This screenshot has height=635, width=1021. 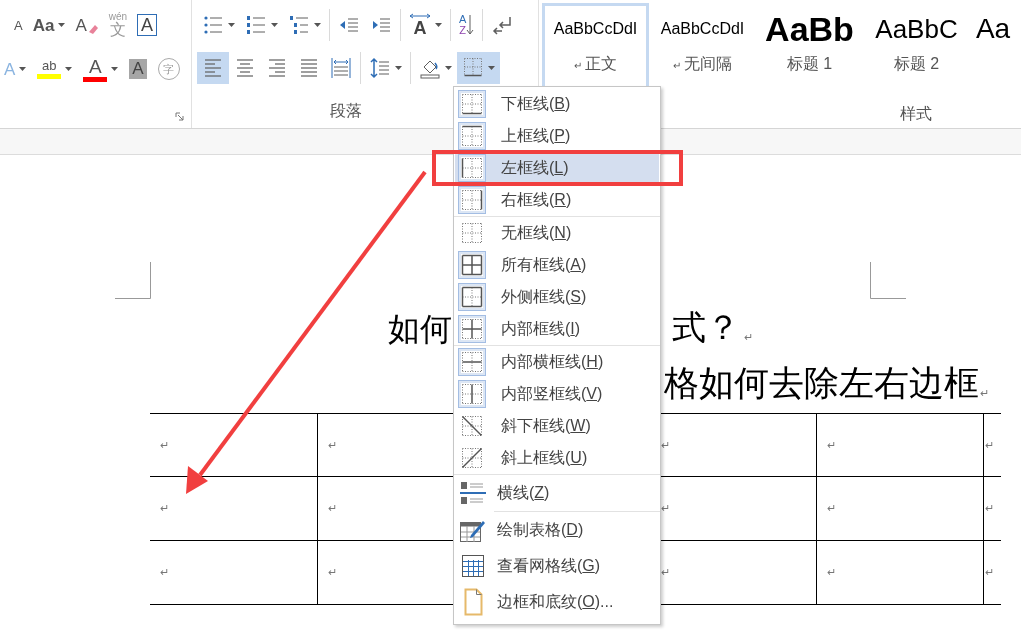 What do you see at coordinates (179, 116) in the screenshot?
I see `dialog-launcher-icon` at bounding box center [179, 116].